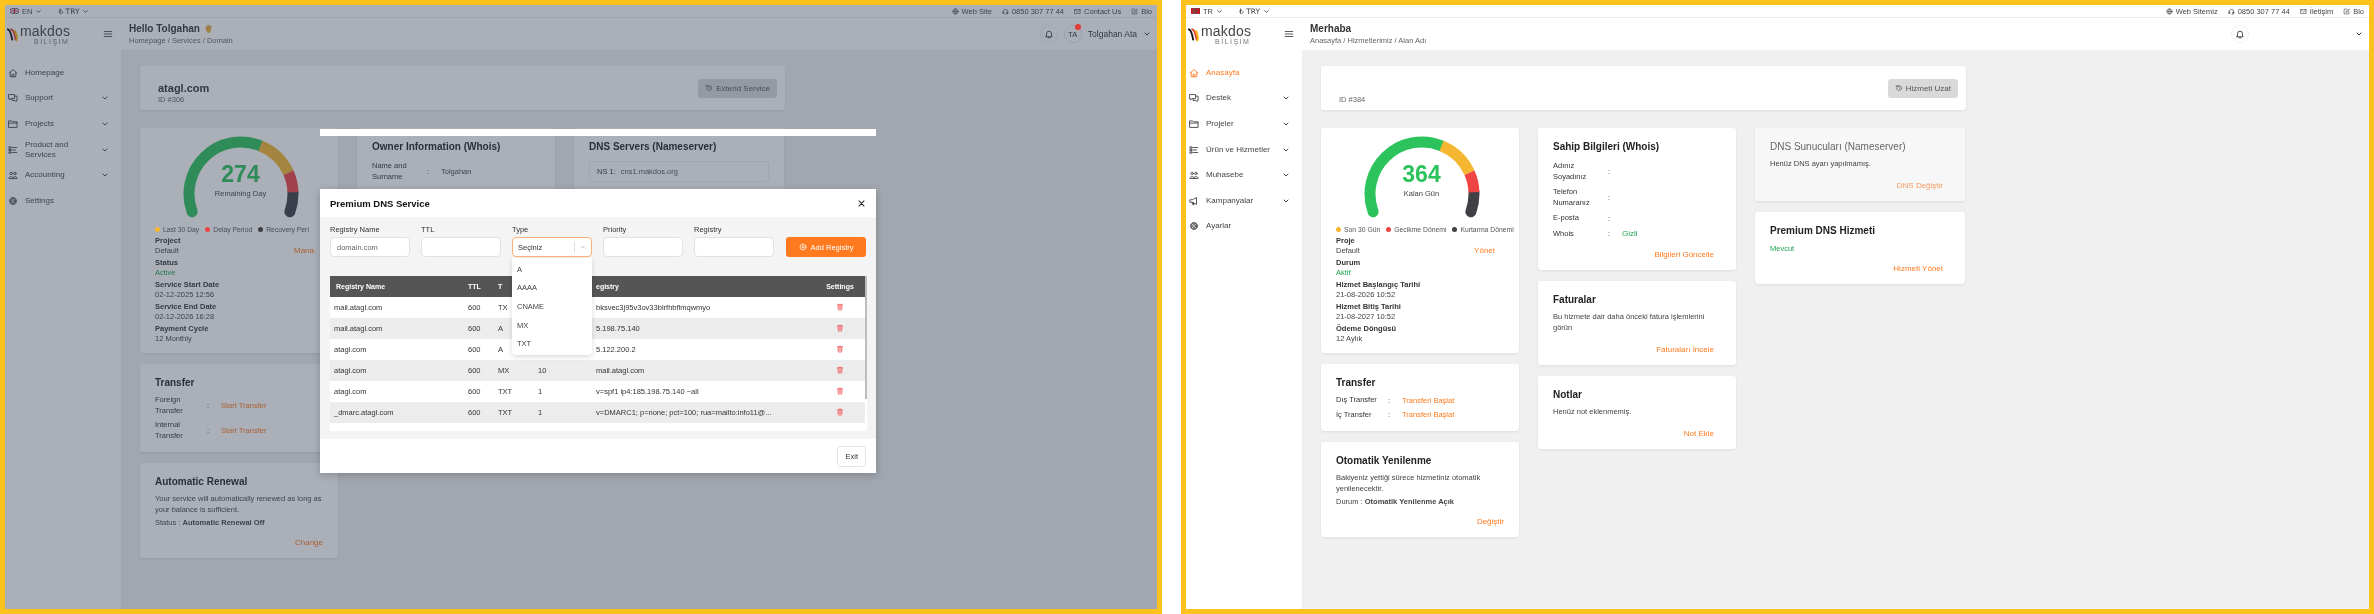 The width and height of the screenshot is (2374, 614). I want to click on sidebar-item: Ürün ve Hizmetler, so click(1244, 149).